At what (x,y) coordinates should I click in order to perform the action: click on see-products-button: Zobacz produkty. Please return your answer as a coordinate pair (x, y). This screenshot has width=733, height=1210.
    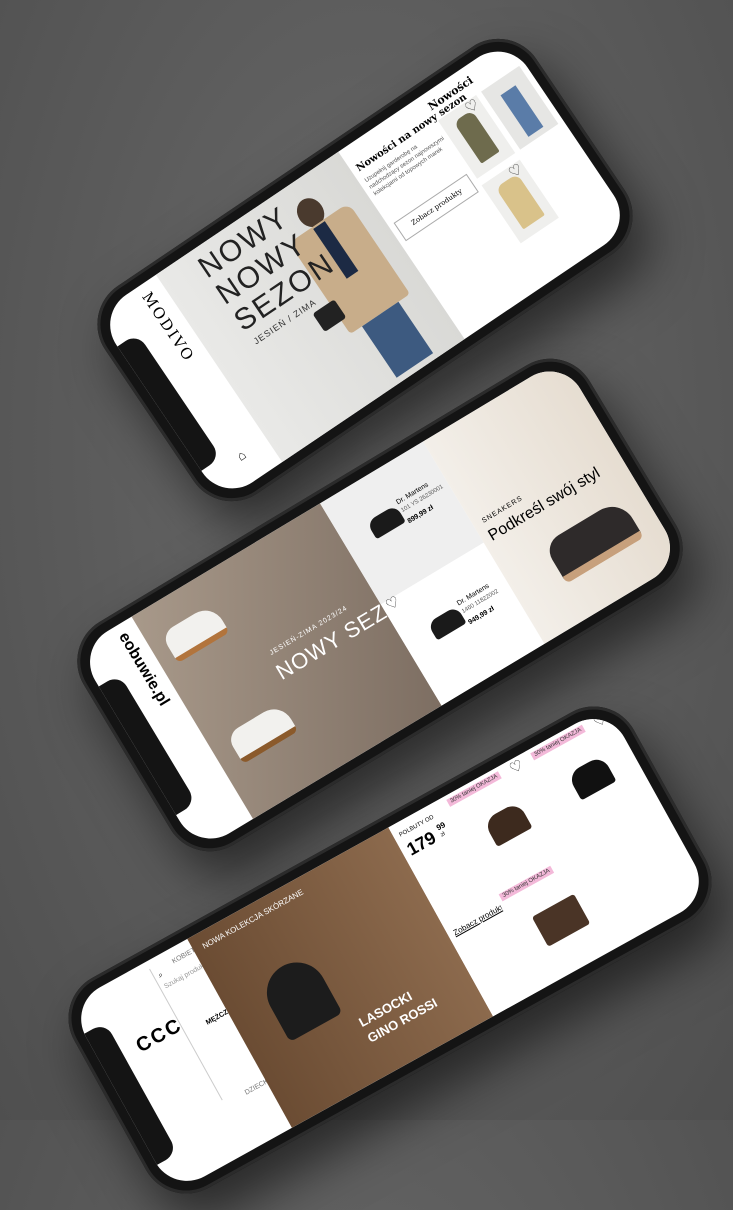
    Looking at the image, I should click on (436, 207).